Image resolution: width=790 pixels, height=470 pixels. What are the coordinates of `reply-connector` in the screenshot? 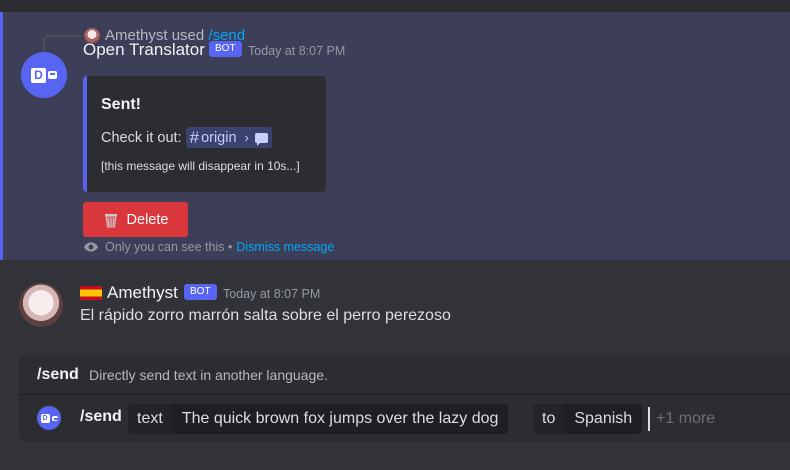 It's located at (62, 43).